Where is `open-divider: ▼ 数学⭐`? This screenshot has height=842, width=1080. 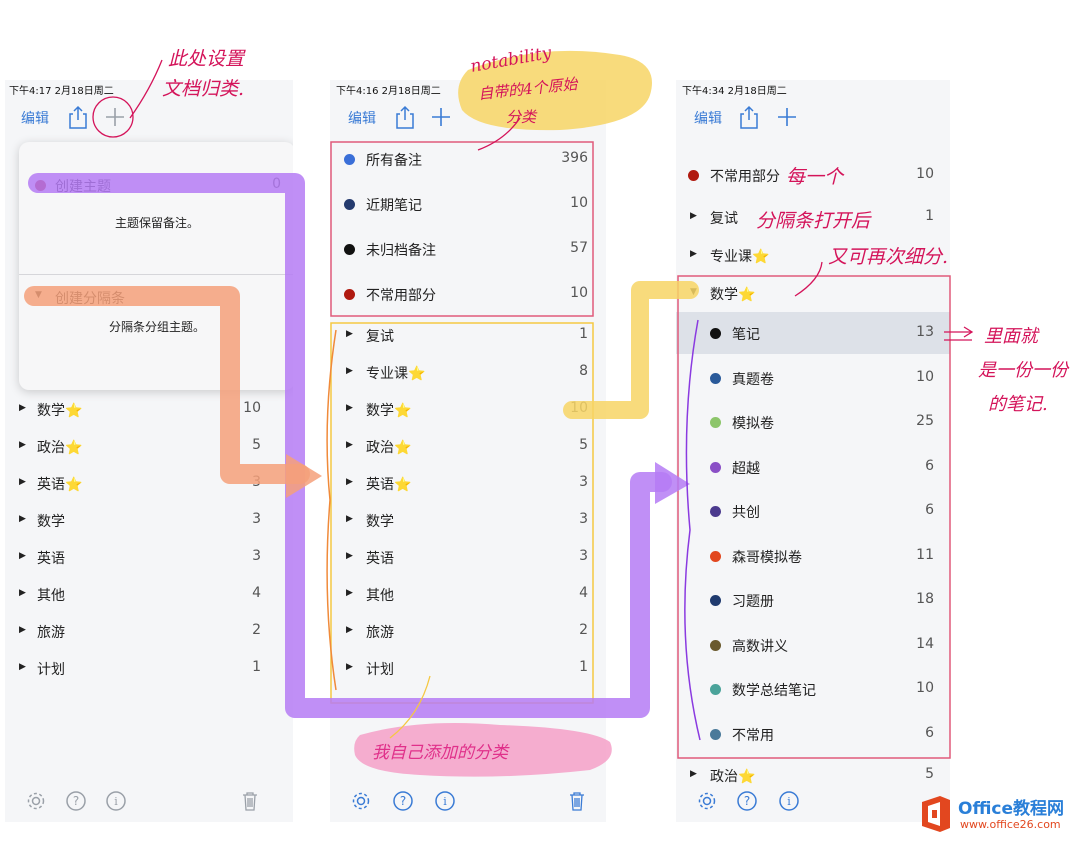 open-divider: ▼ 数学⭐ is located at coordinates (813, 293).